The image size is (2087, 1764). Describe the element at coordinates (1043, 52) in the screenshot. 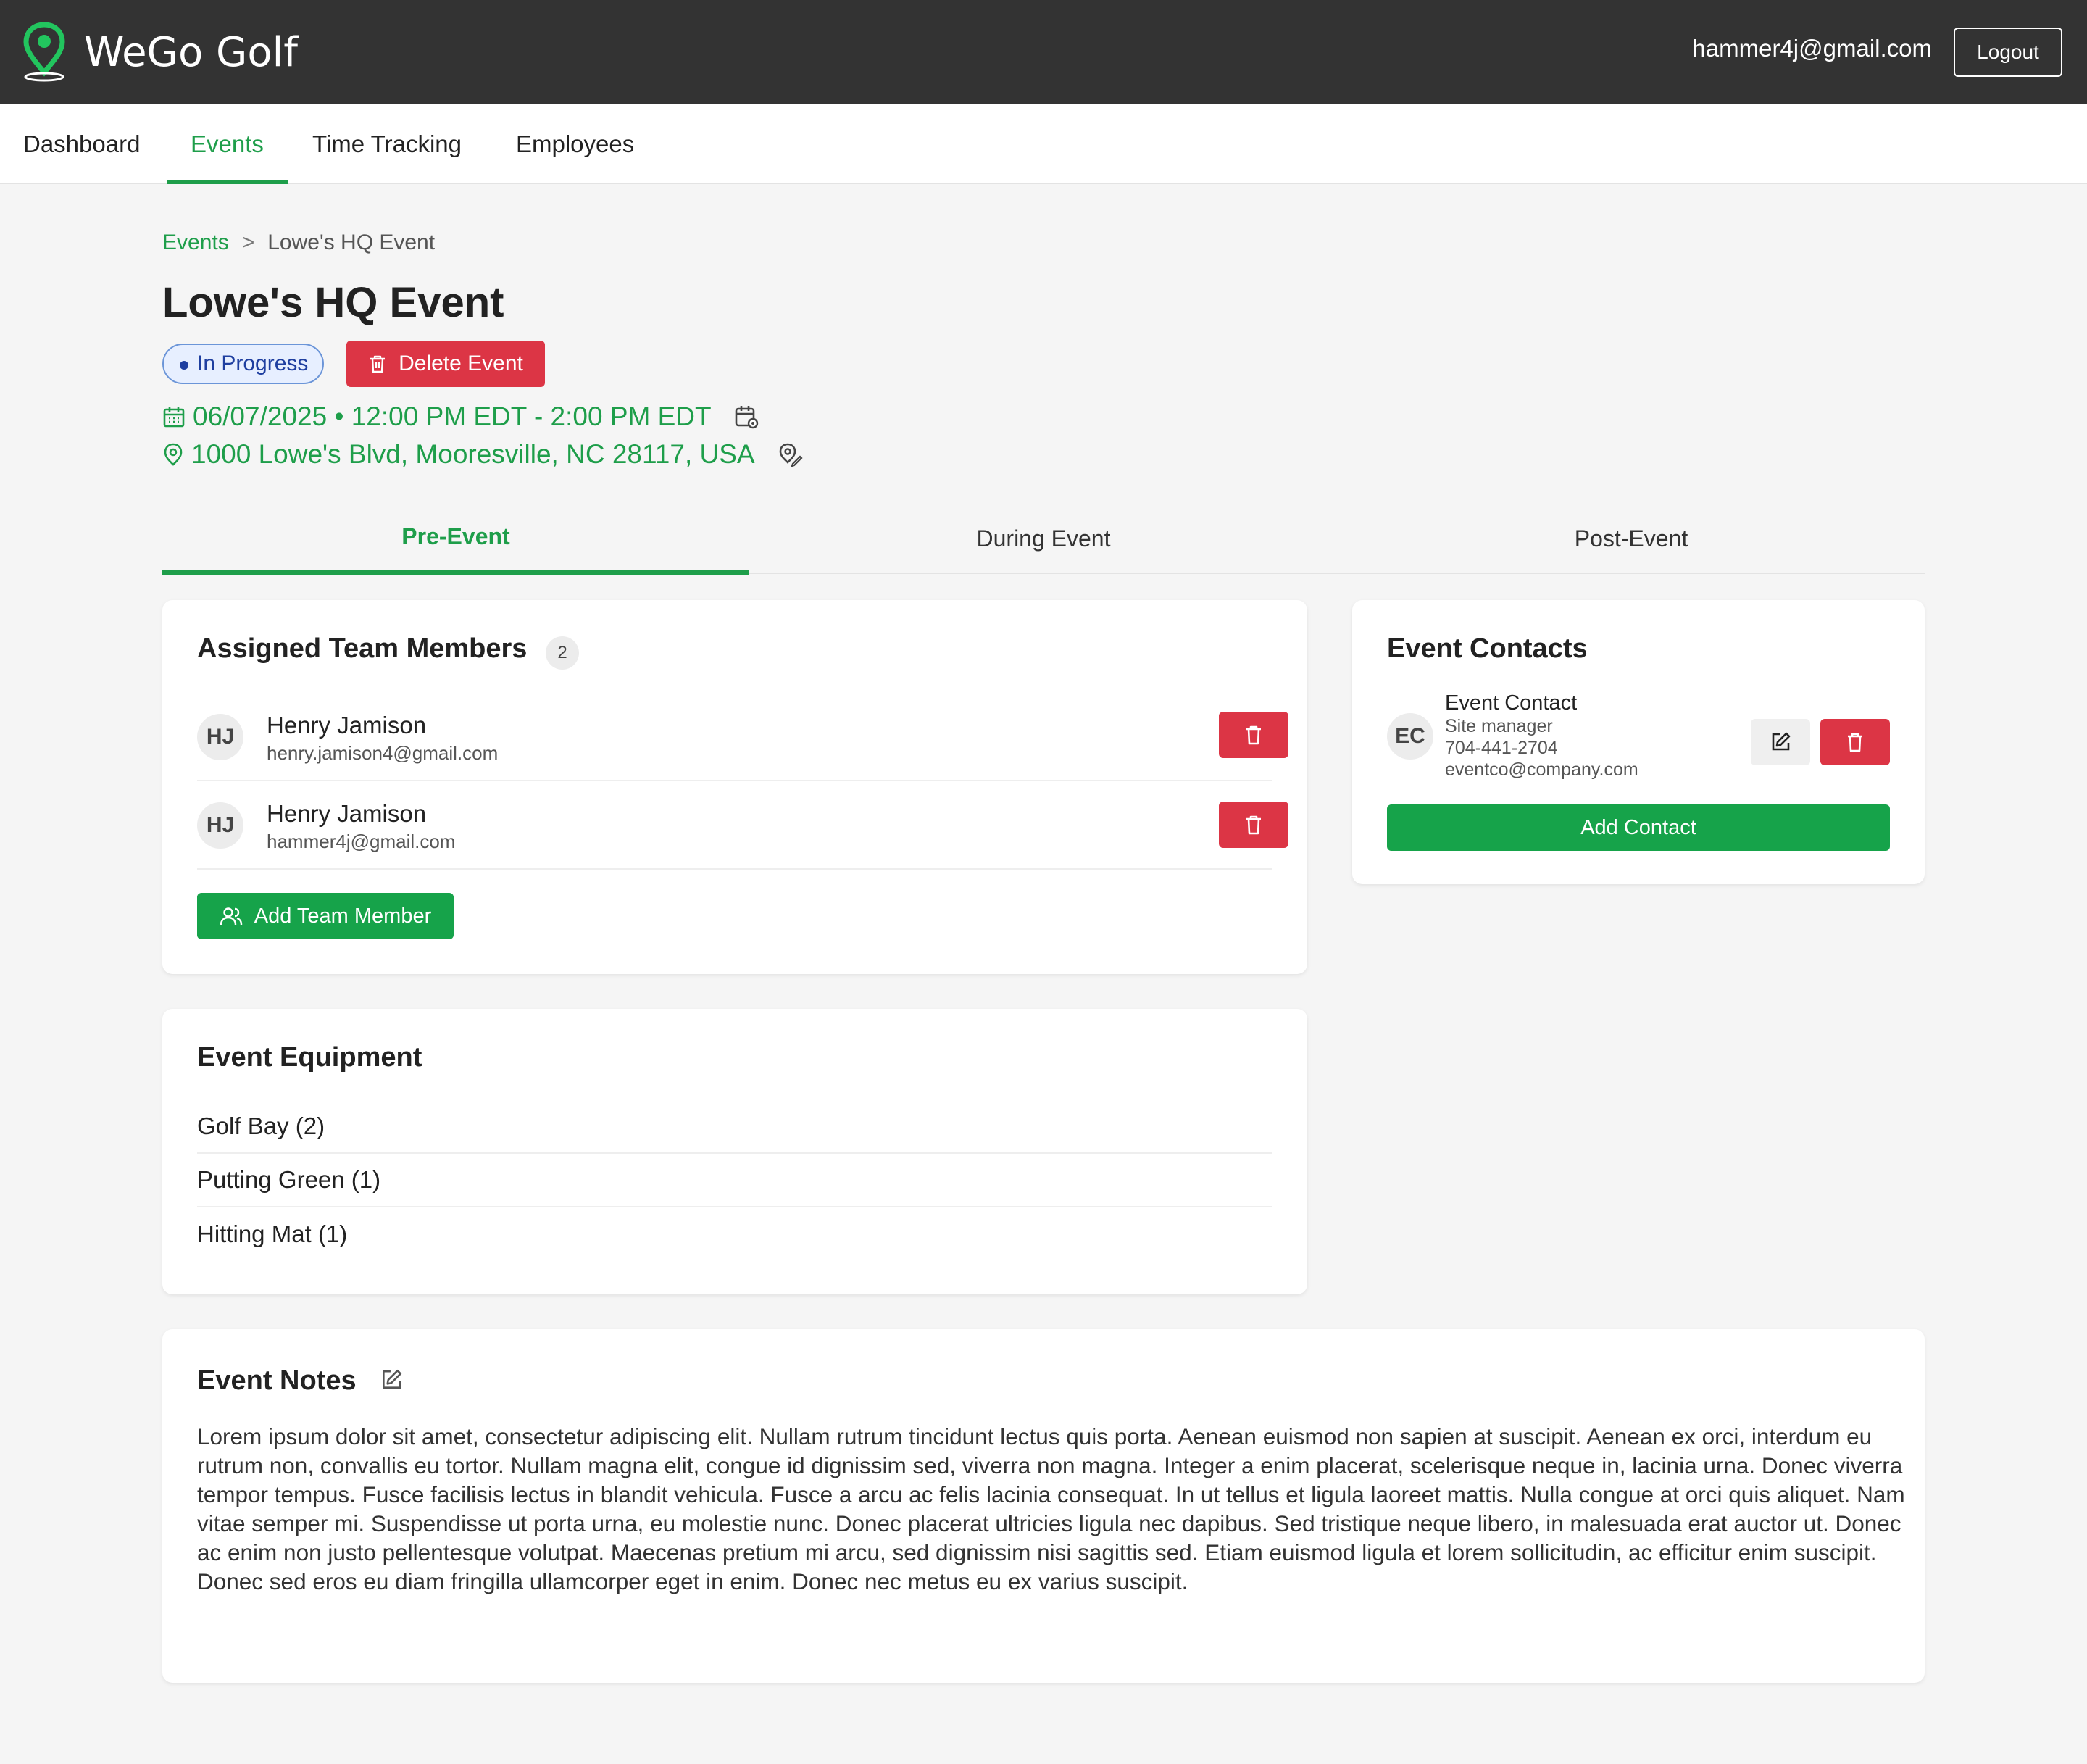

I see `app-header: WeGo Golf hammer4j@gmail.com Logout` at that location.